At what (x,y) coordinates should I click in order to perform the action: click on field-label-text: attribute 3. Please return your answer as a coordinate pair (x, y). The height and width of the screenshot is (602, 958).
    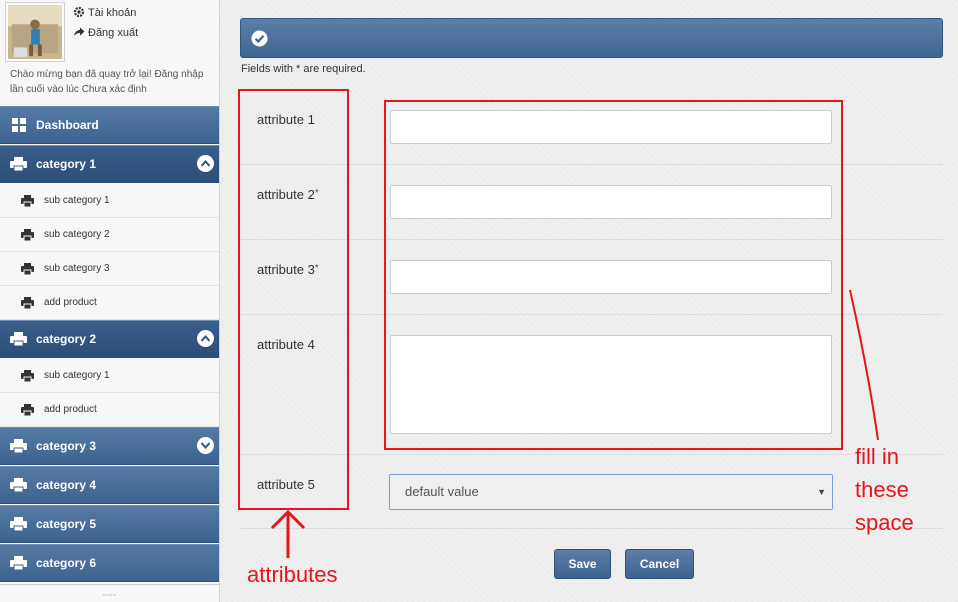
    Looking at the image, I should click on (286, 269).